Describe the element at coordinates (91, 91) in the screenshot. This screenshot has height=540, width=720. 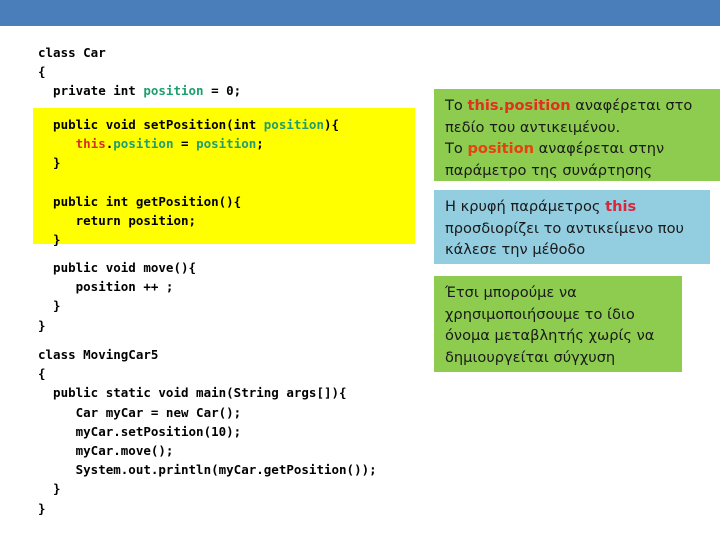
I see `code-token: private int` at that location.